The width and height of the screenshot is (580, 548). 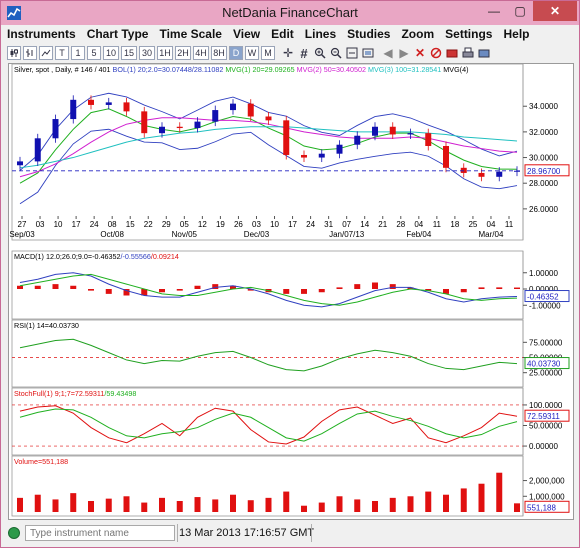 What do you see at coordinates (382, 224) in the screenshot?
I see `x-day-tick-label: 21` at bounding box center [382, 224].